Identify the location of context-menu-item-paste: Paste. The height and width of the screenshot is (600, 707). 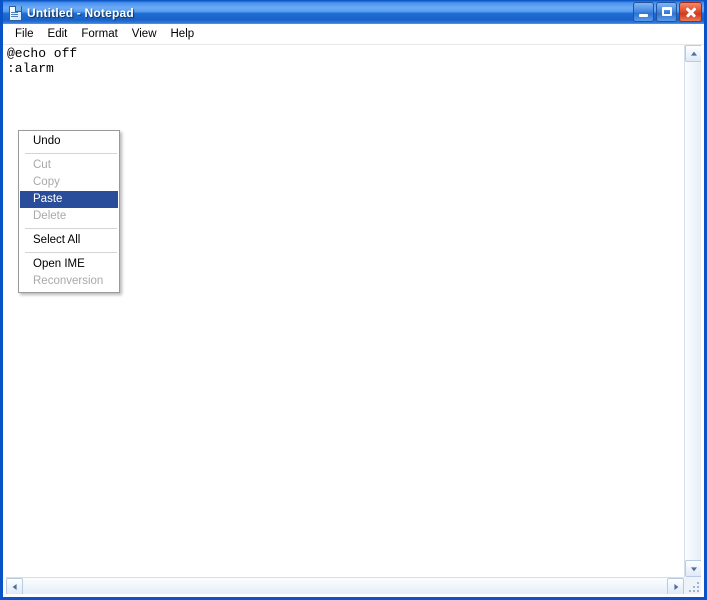
(69, 199).